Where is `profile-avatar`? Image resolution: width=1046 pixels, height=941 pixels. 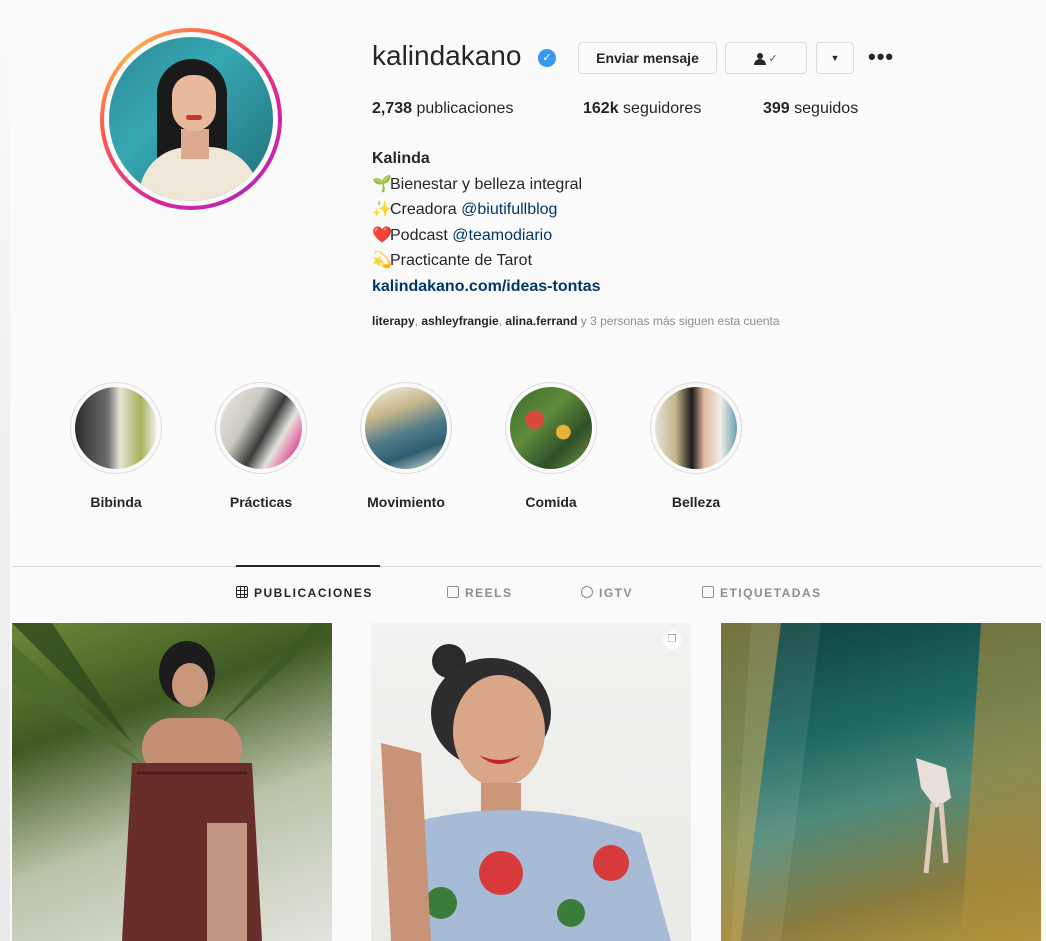 profile-avatar is located at coordinates (191, 119).